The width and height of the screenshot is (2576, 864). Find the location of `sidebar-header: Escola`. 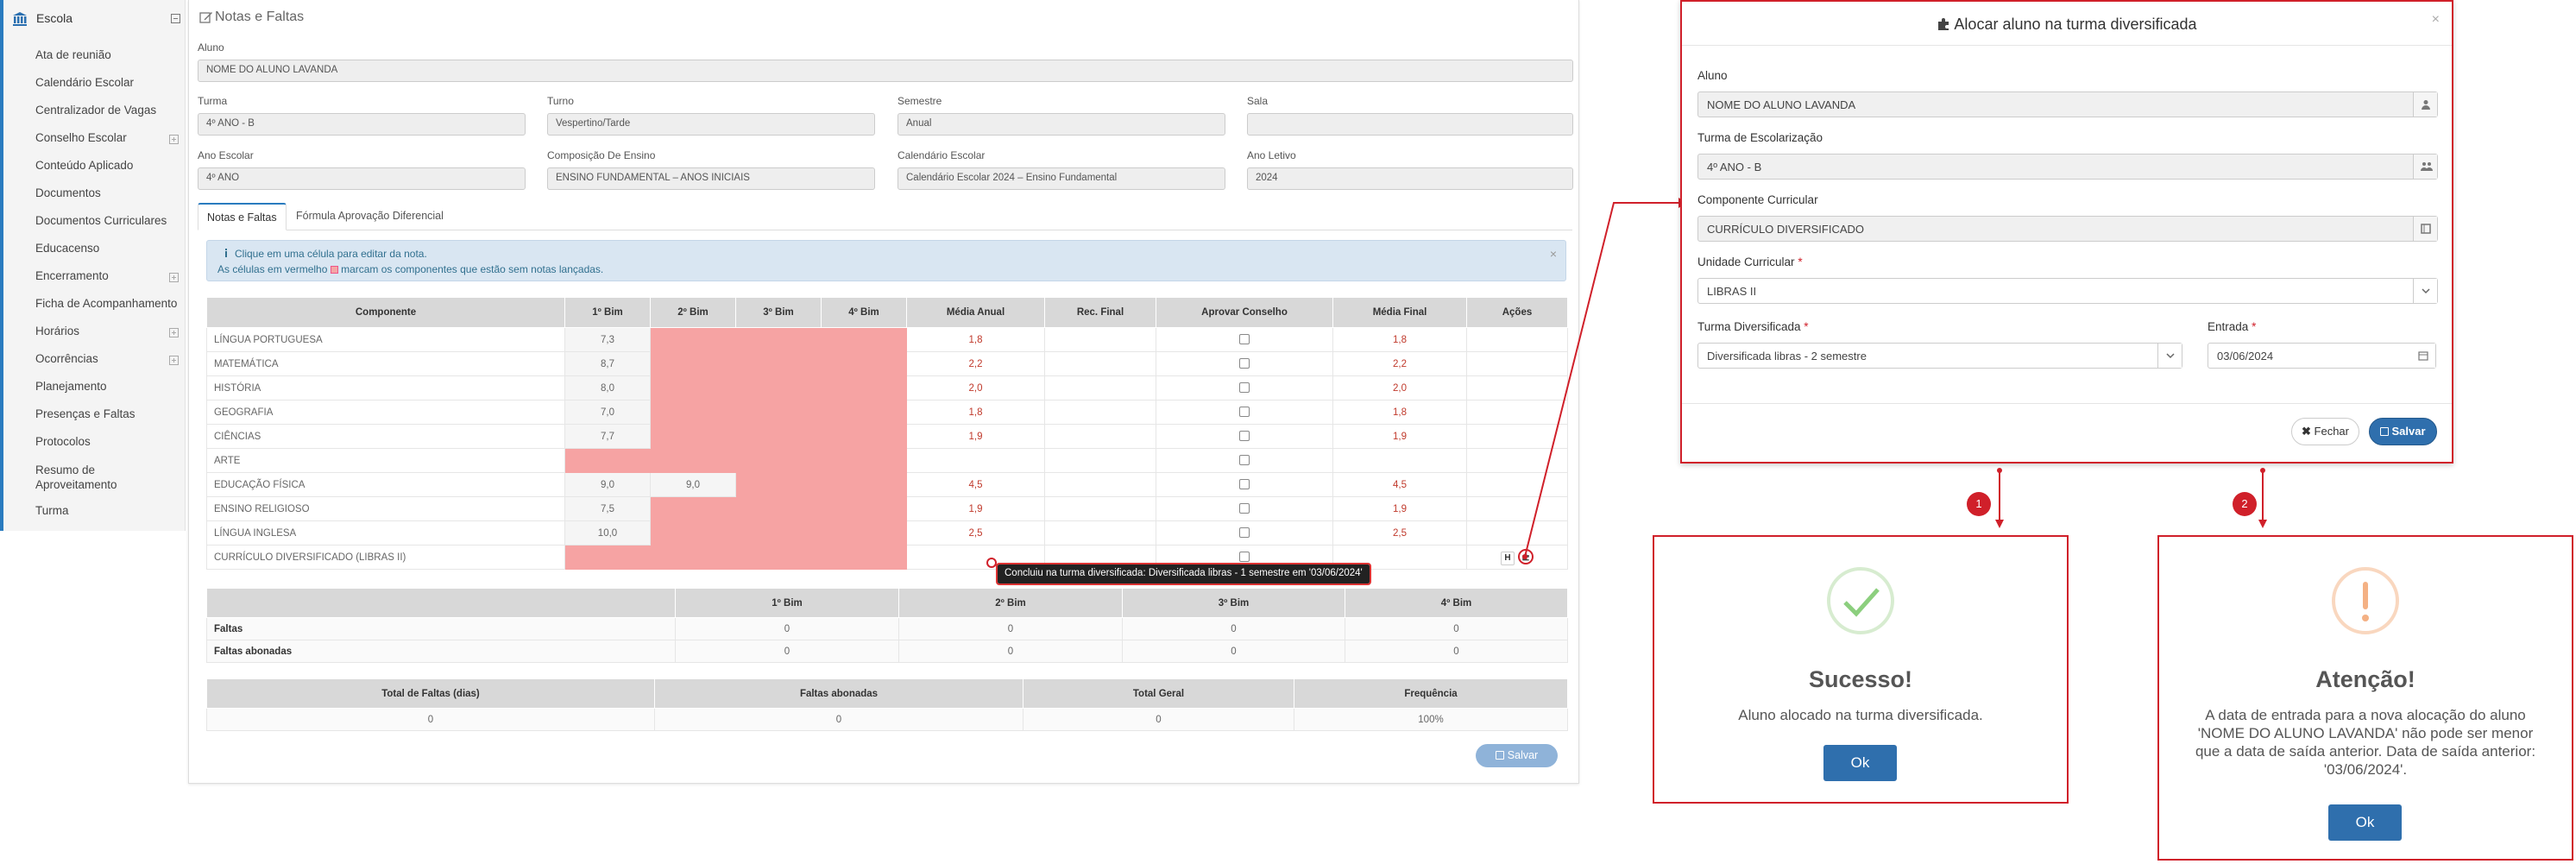

sidebar-header: Escola is located at coordinates (94, 19).